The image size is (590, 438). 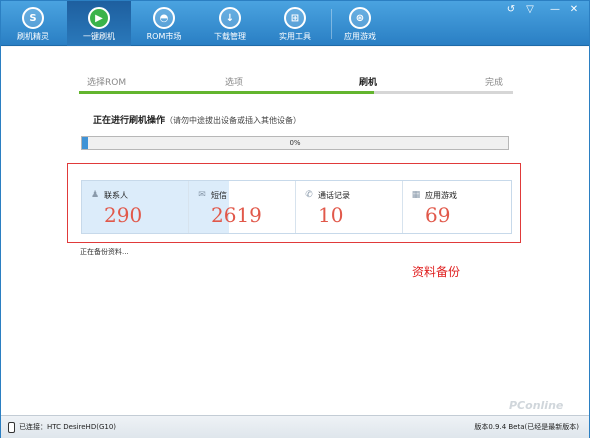 I want to click on nav-apps-games: ⊛ 应用游戏, so click(x=360, y=23).